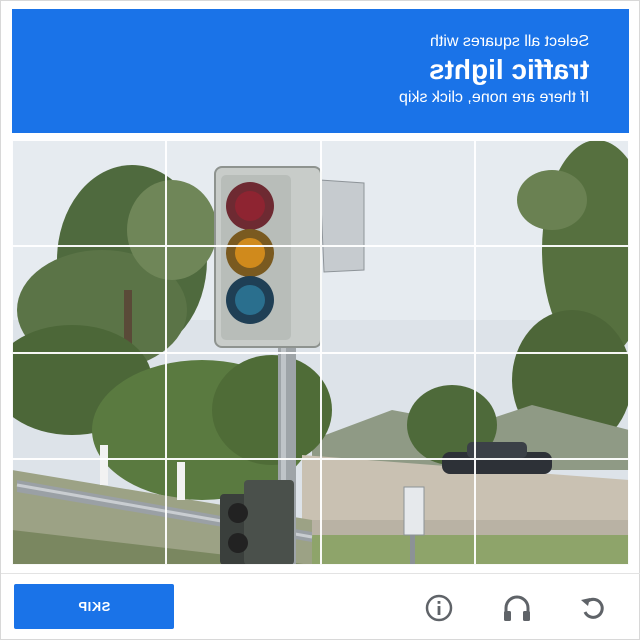  What do you see at coordinates (89, 511) in the screenshot?
I see `grid-tile-r4c1` at bounding box center [89, 511].